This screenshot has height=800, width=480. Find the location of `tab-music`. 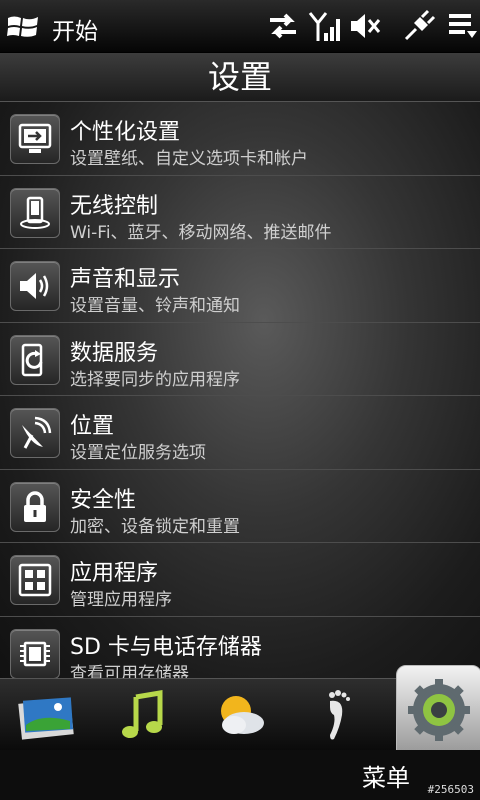

tab-music is located at coordinates (144, 715).